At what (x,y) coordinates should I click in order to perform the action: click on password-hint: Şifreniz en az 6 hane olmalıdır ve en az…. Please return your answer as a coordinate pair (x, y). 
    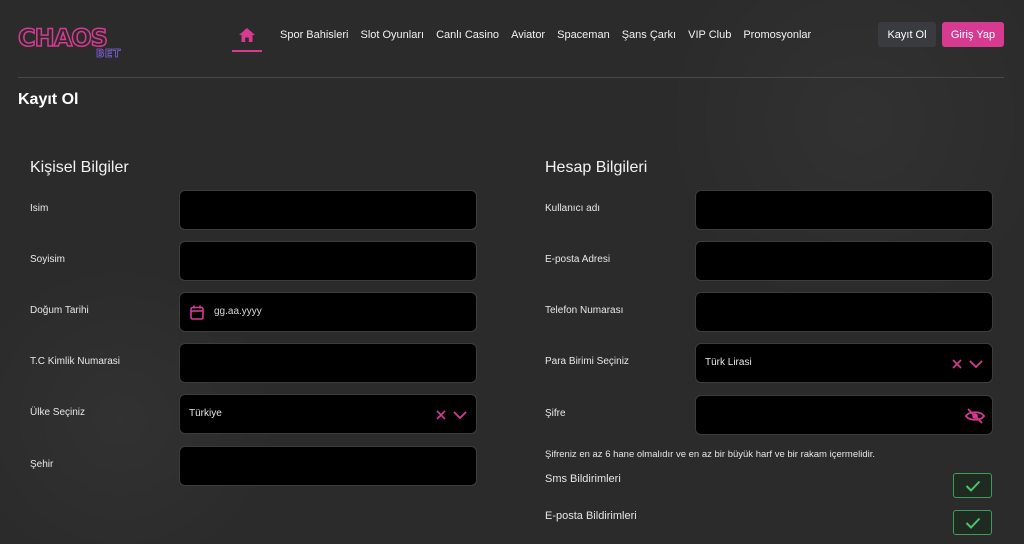
    Looking at the image, I should click on (710, 454).